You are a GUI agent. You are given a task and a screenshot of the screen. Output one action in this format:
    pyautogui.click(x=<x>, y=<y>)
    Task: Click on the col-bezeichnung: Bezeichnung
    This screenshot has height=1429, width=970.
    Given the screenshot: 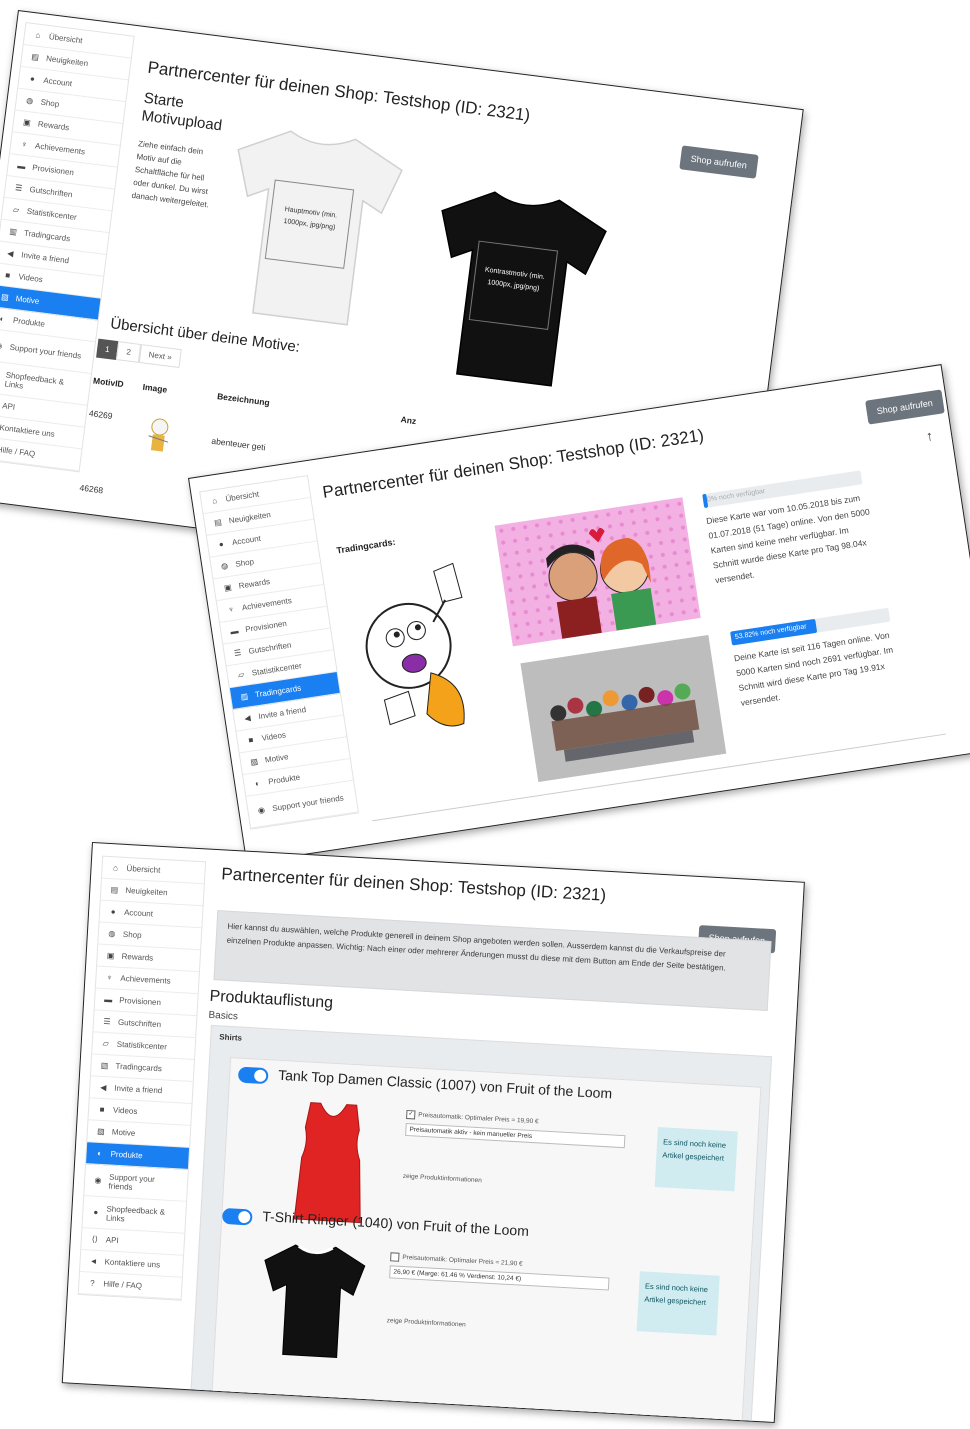 What is the action you would take?
    pyautogui.click(x=243, y=399)
    